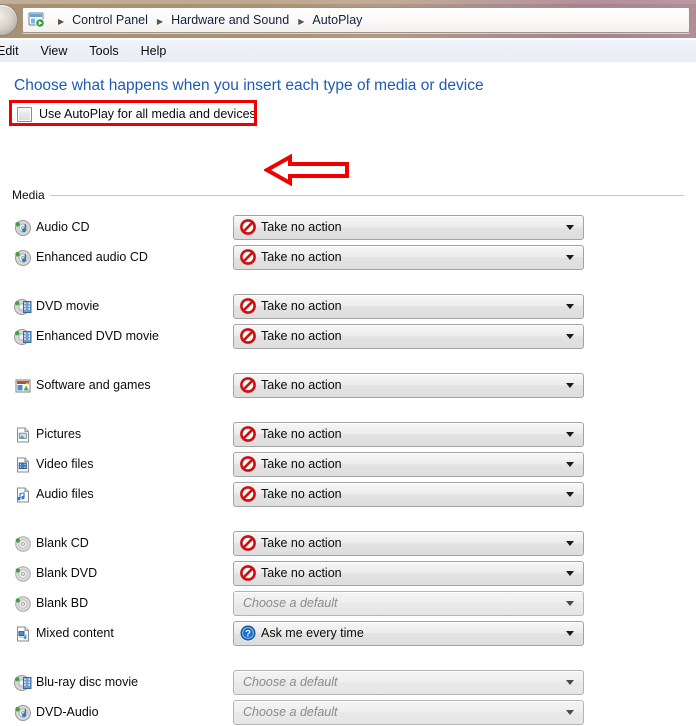  I want to click on ask-me-icon: ?, so click(248, 633).